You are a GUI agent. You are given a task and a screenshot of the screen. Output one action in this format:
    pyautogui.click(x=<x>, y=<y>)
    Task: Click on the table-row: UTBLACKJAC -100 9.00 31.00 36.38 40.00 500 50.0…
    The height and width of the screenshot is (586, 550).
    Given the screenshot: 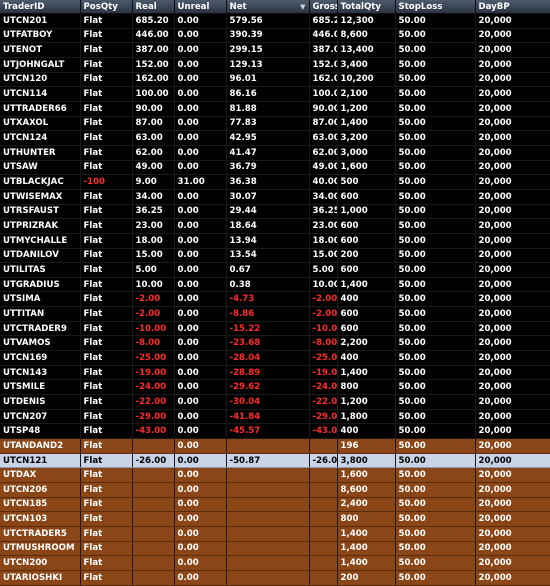 What is the action you would take?
    pyautogui.click(x=275, y=182)
    